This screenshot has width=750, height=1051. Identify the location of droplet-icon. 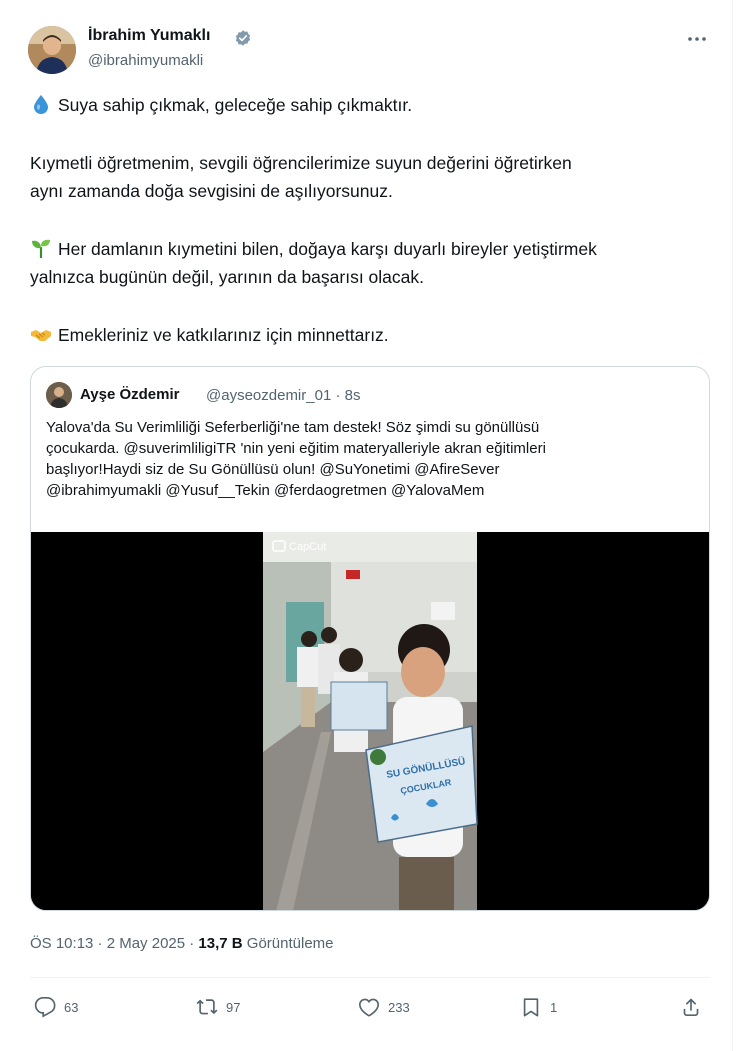
(41, 104).